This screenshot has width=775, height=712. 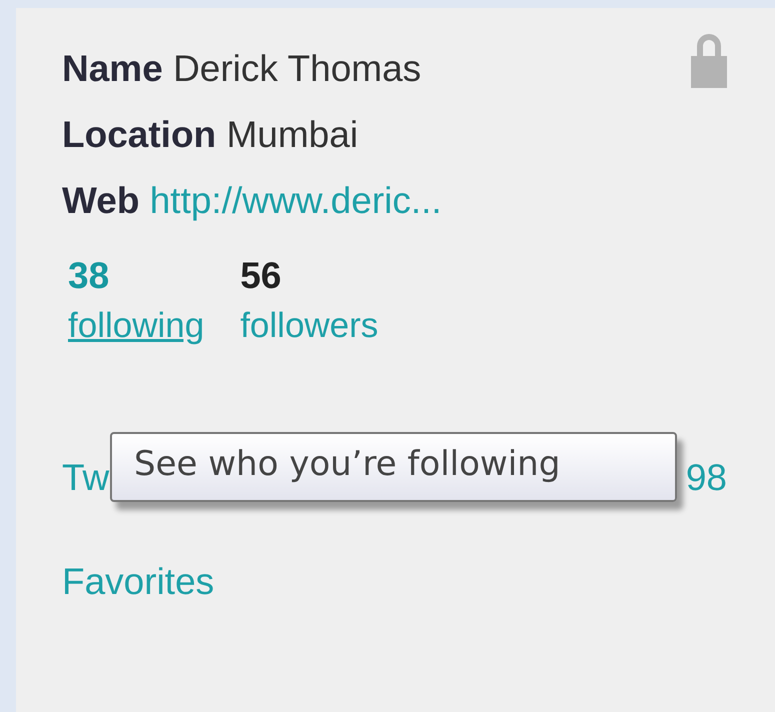 What do you see at coordinates (309, 326) in the screenshot?
I see `stat-link: followers` at bounding box center [309, 326].